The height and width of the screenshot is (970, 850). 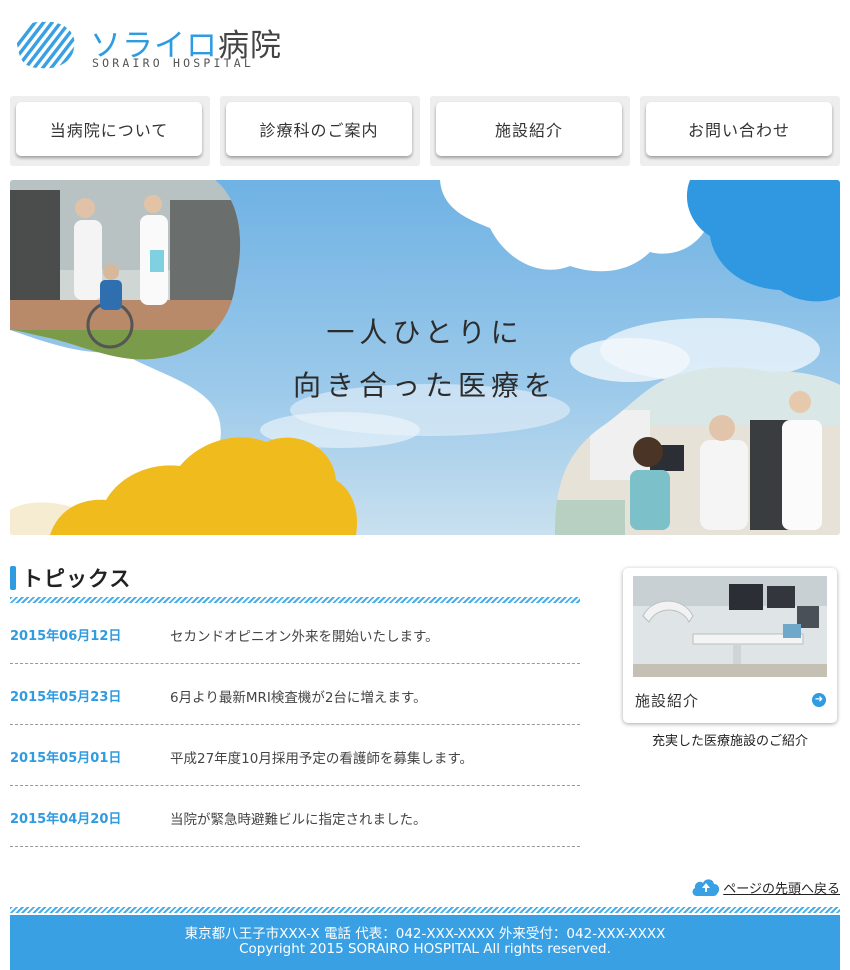 I want to click on topic-date: 2015年05月01日, so click(x=66, y=758).